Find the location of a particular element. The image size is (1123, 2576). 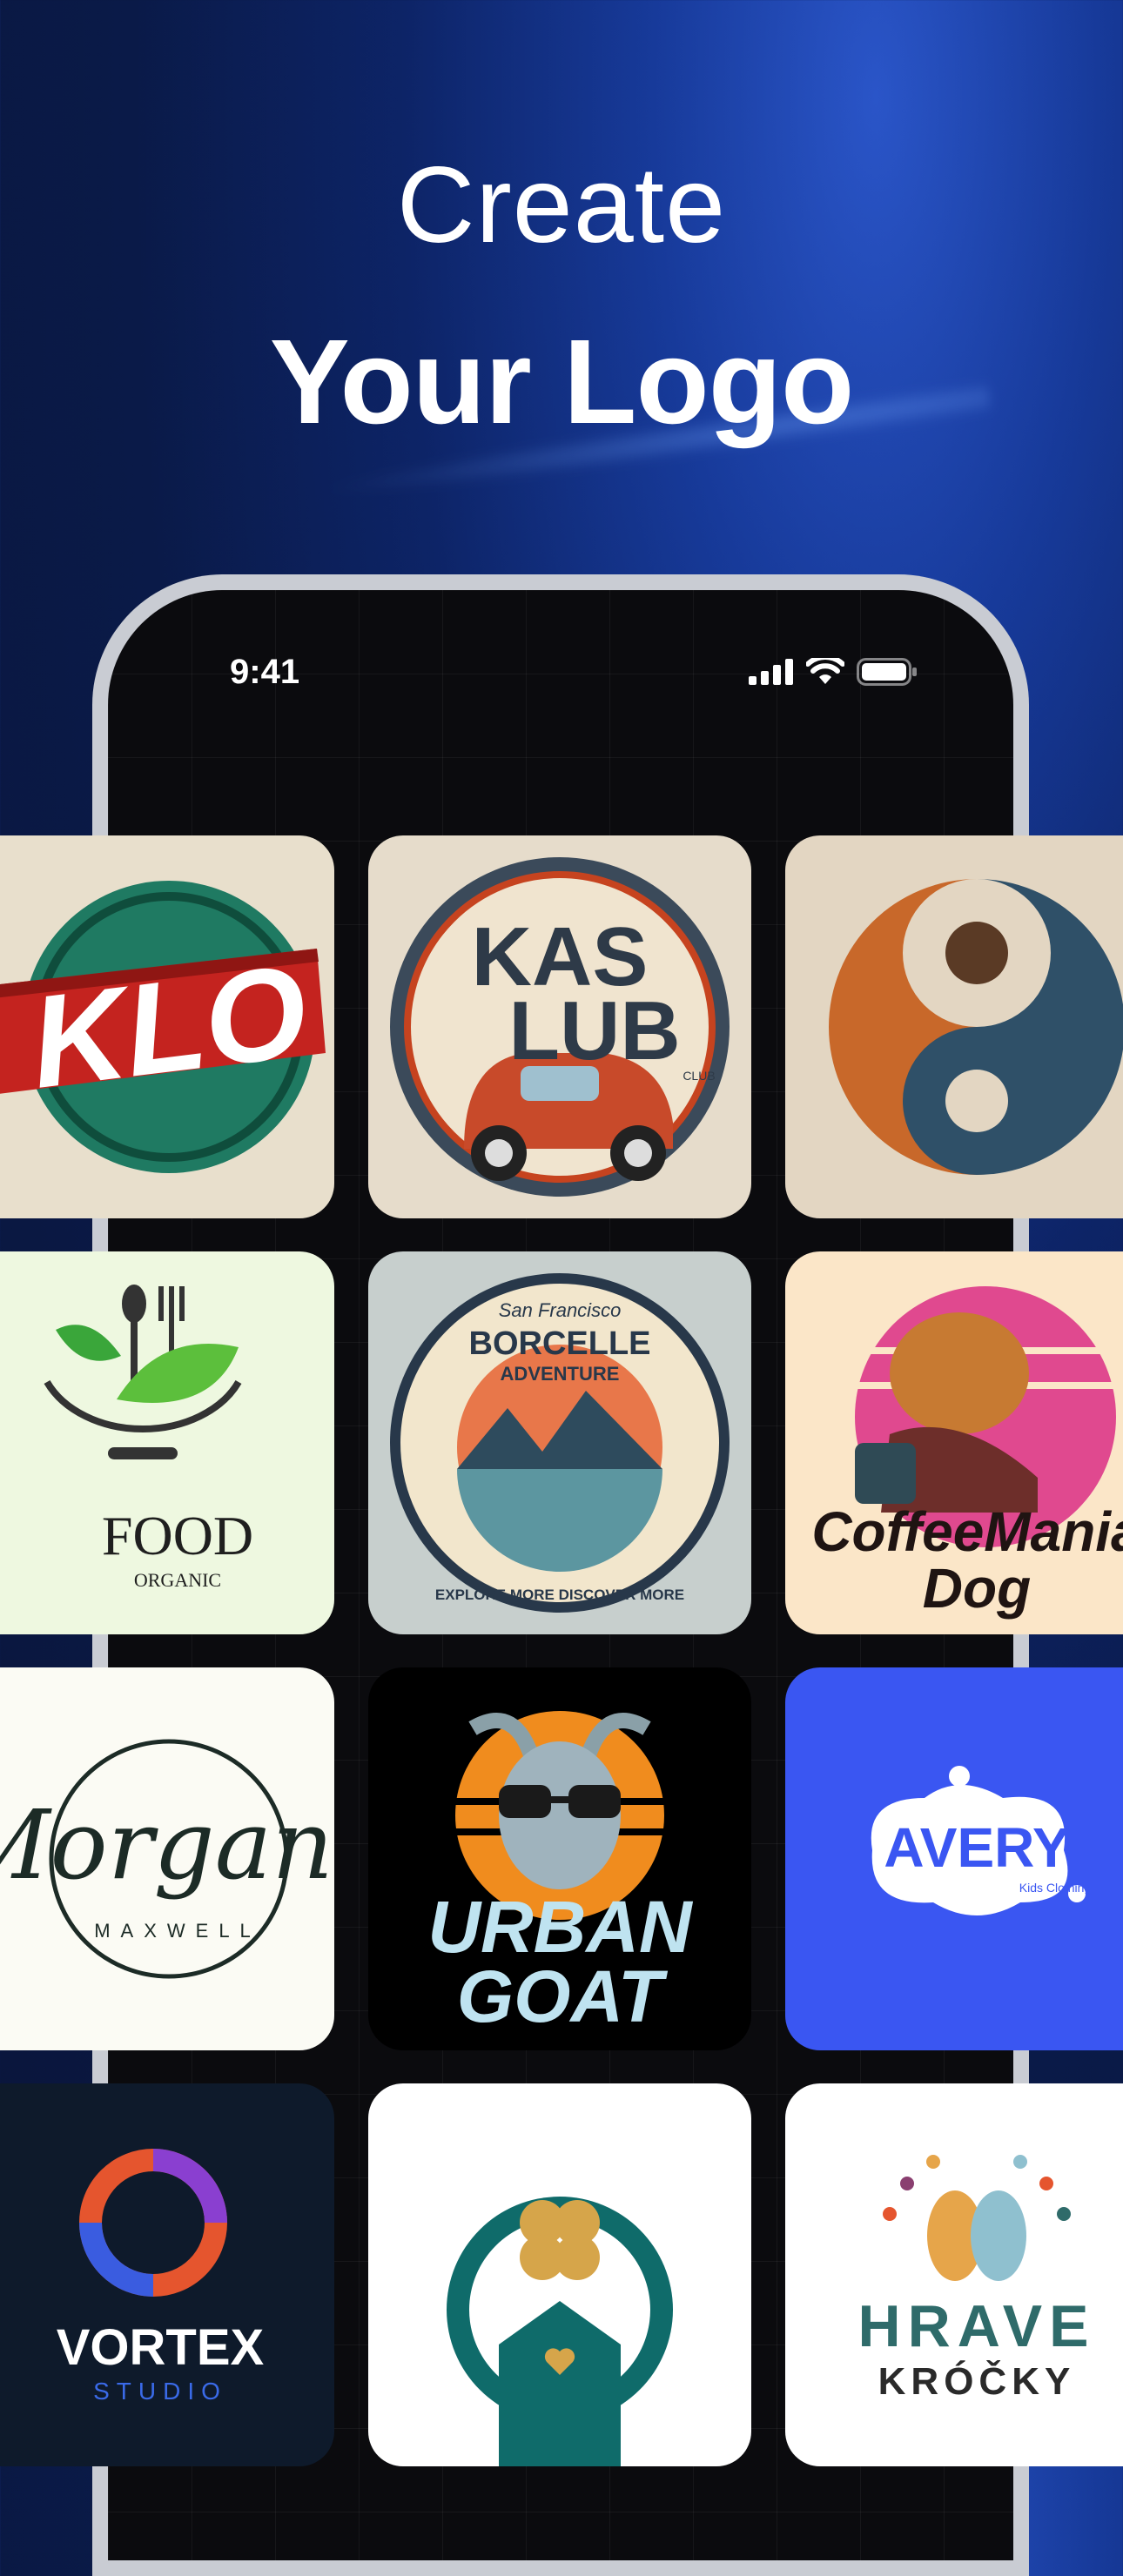

logo-tile-klo: KLO is located at coordinates (167, 1026).